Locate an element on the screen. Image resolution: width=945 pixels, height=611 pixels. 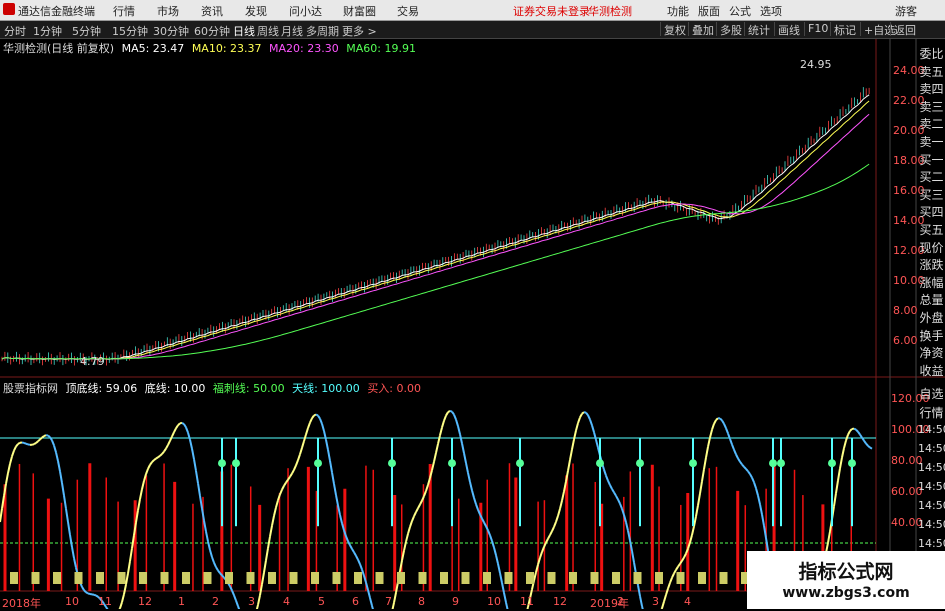
side-panel-item: 买五 is located at coordinates (931, 229).